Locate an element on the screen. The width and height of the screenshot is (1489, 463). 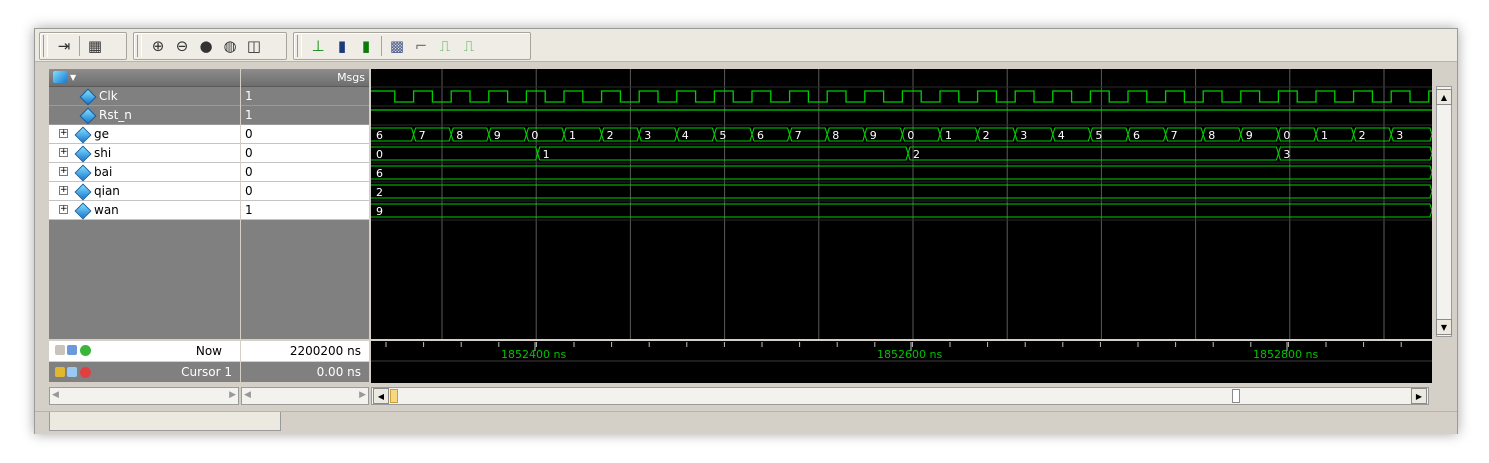
wave-tab is located at coordinates (165, 421).